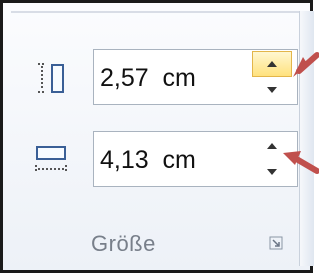  What do you see at coordinates (272, 90) in the screenshot?
I see `caret-down-icon` at bounding box center [272, 90].